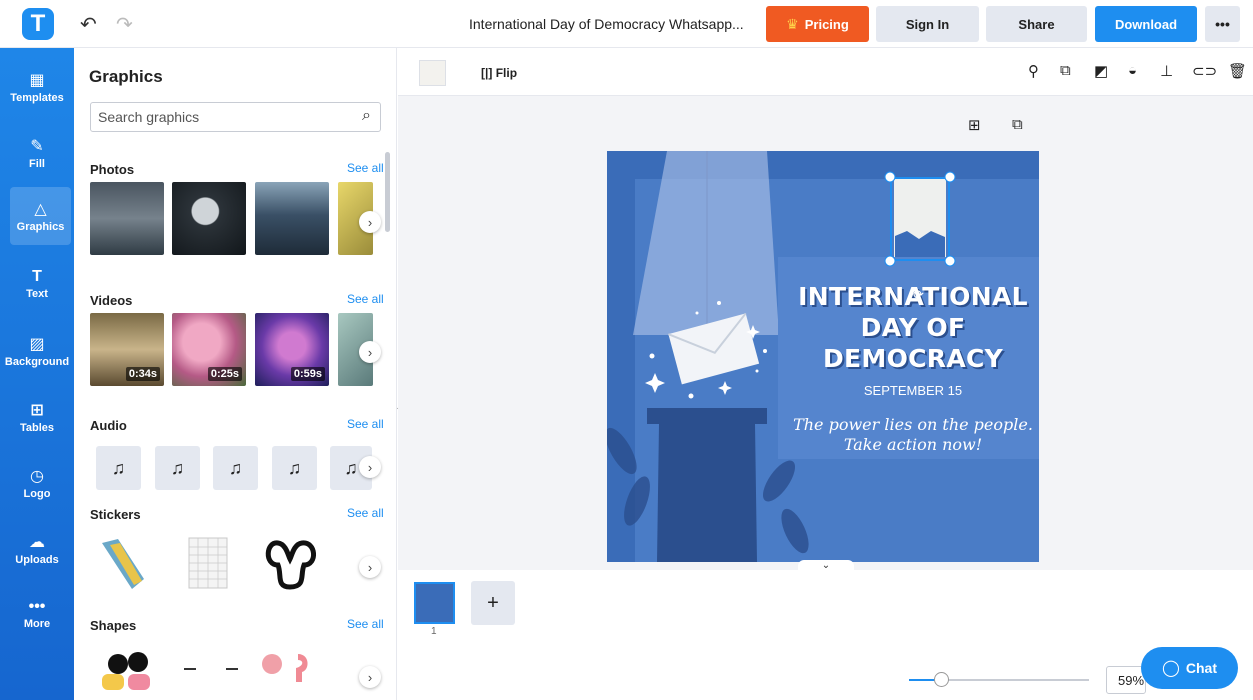 The width and height of the screenshot is (1253, 700). Describe the element at coordinates (149, 117) in the screenshot. I see `search-placeholder: Search graphics` at that location.